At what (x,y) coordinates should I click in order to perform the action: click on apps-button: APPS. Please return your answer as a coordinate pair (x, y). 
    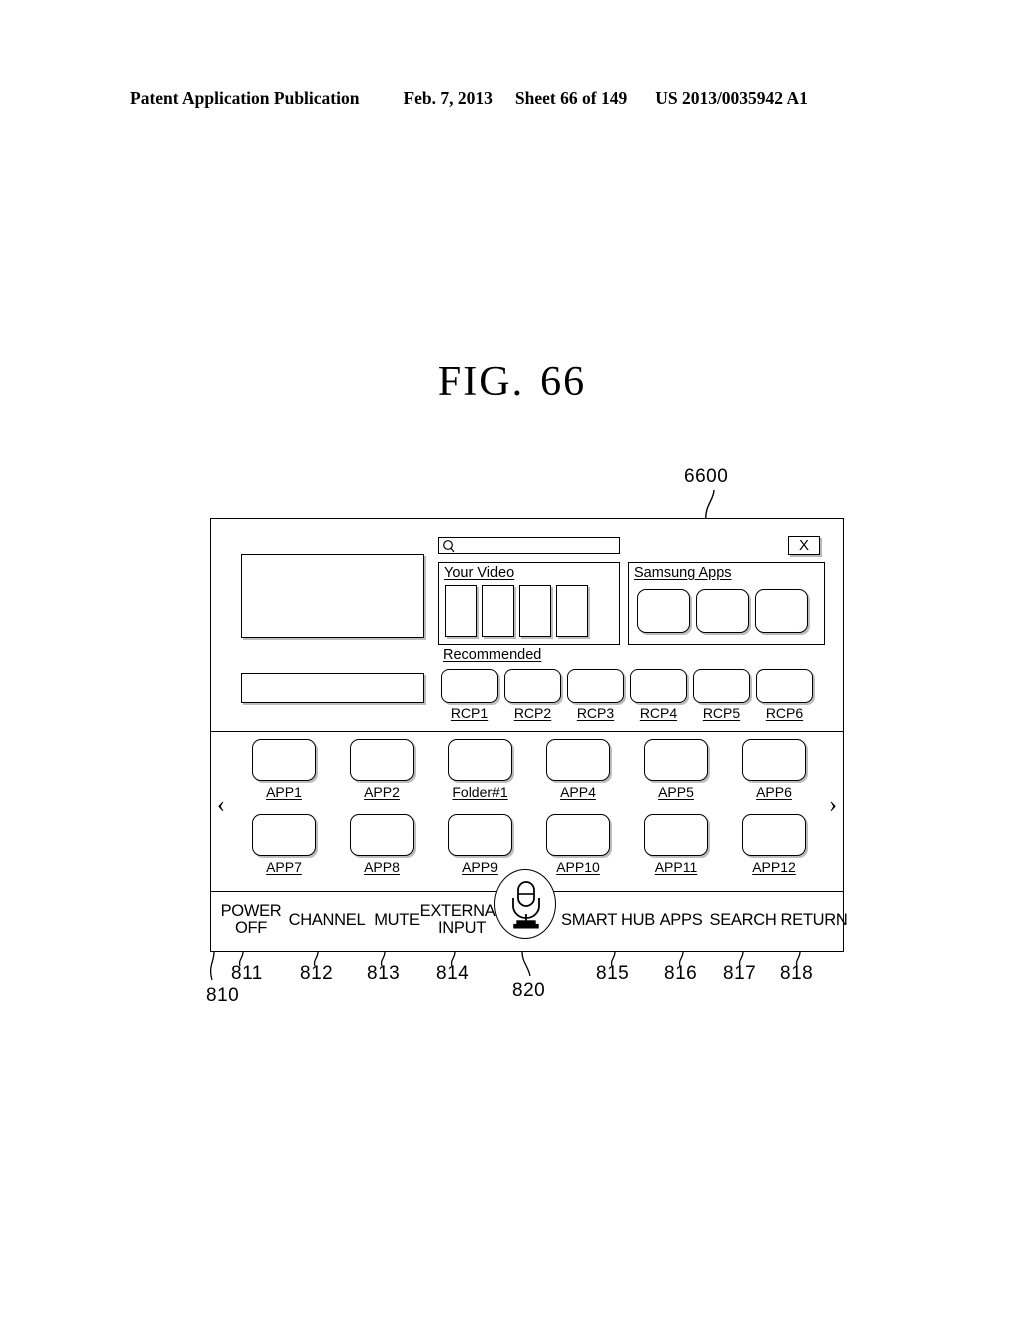
    Looking at the image, I should click on (681, 920).